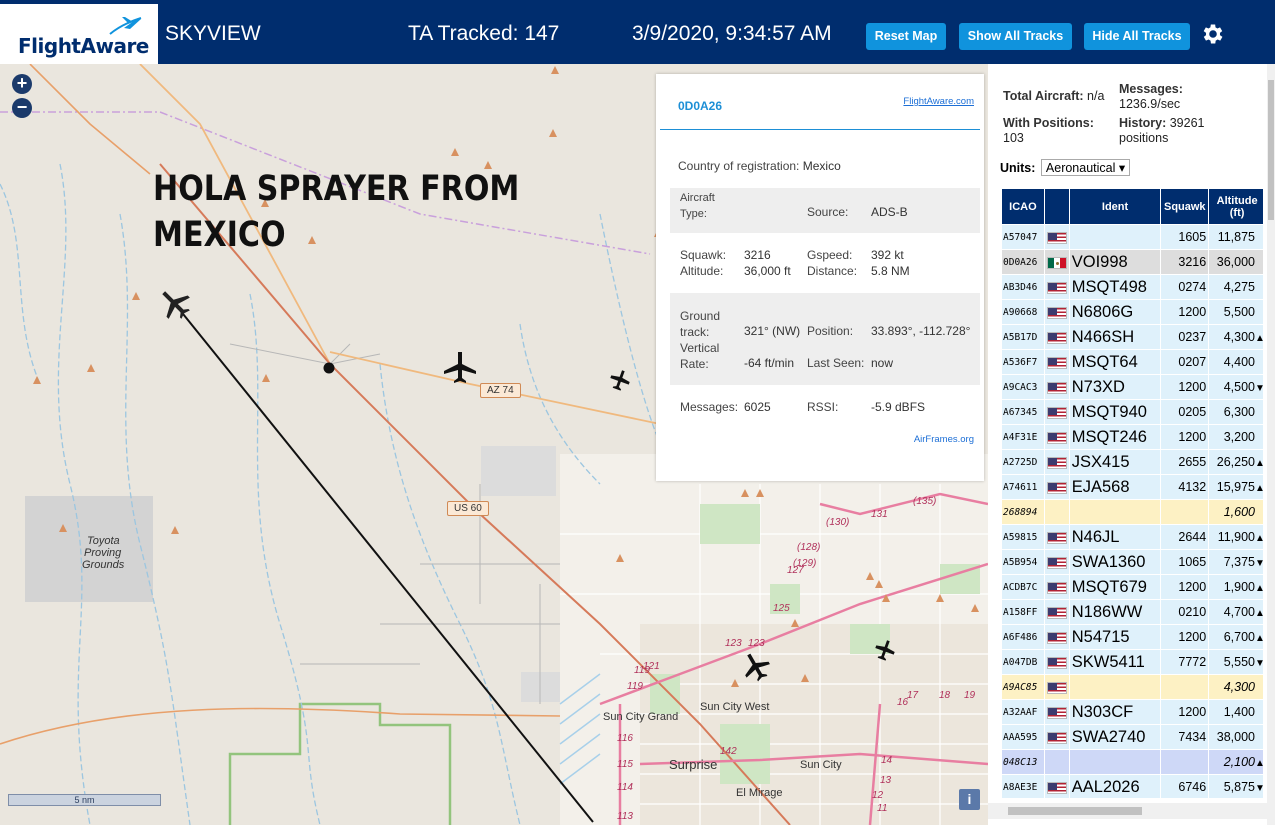  I want to click on hide-all-tracks-button: Hide All Tracks, so click(1137, 36).